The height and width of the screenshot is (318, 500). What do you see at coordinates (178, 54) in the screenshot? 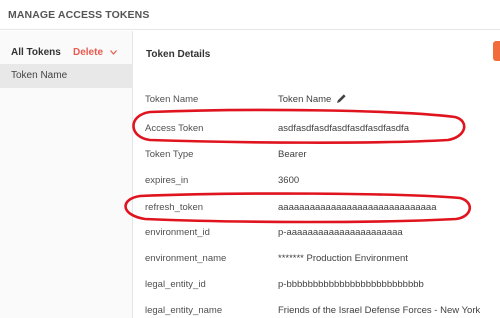
I see `section-title: Token Details` at bounding box center [178, 54].